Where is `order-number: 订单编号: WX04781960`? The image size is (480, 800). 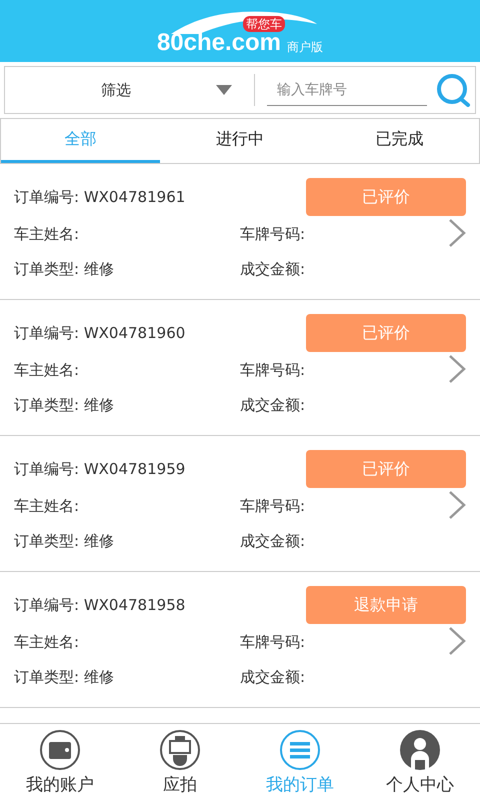 order-number: 订单编号: WX04781960 is located at coordinates (100, 333).